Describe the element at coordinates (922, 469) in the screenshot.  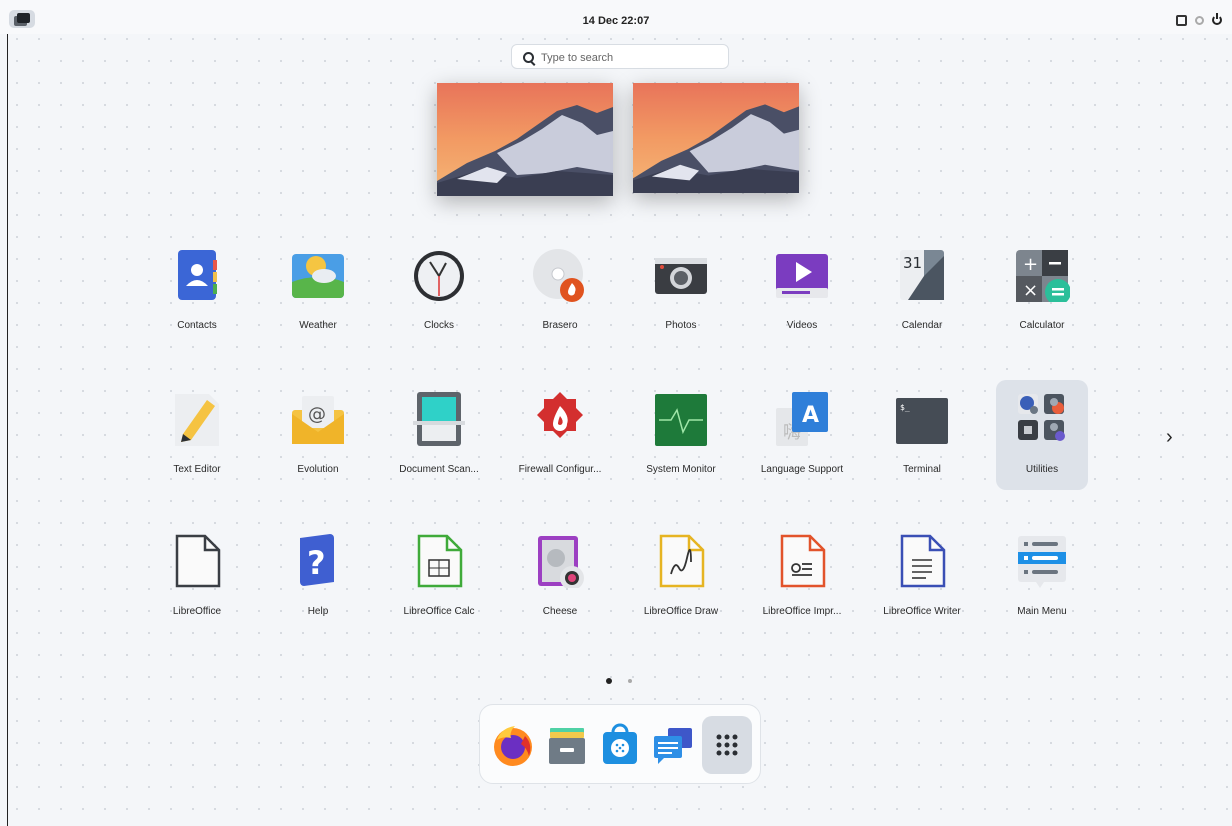
I see `app-label: Terminal` at that location.